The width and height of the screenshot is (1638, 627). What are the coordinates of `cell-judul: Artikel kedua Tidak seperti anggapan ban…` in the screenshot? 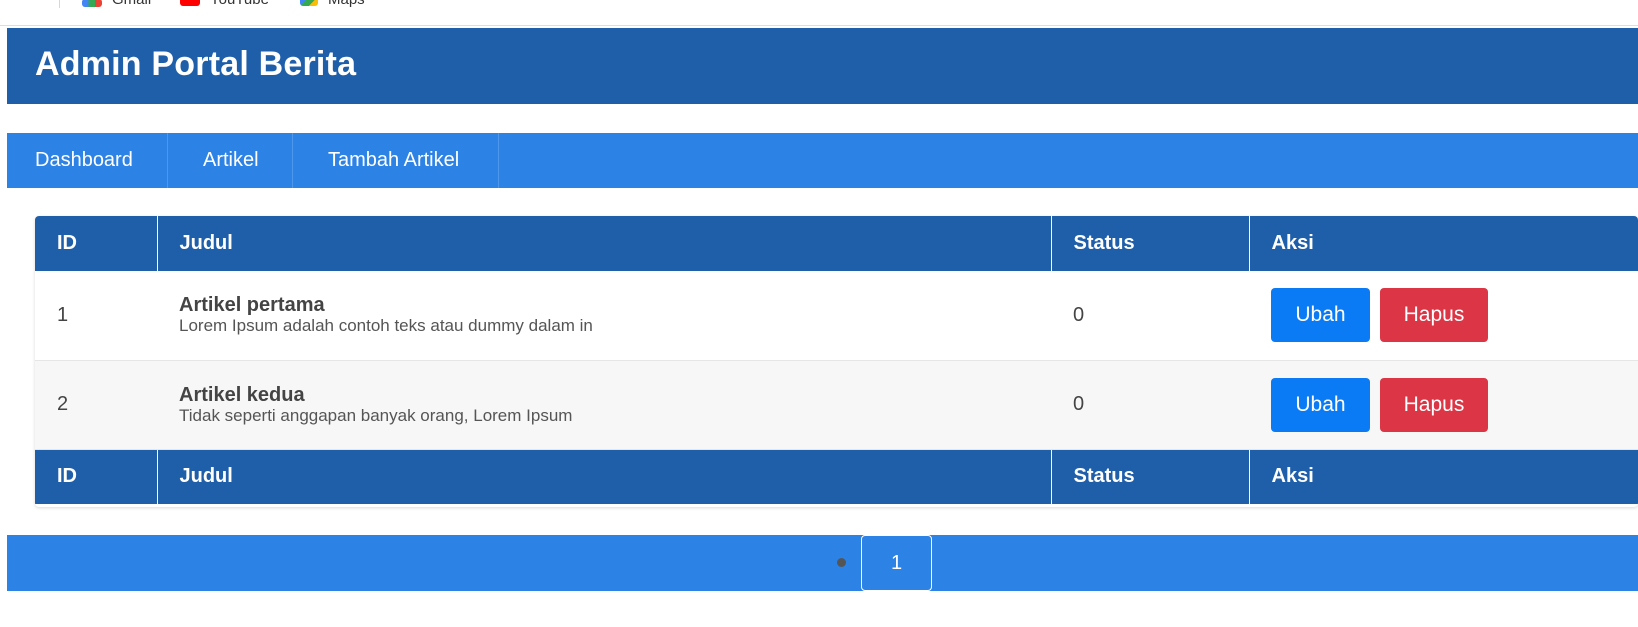 It's located at (604, 405).